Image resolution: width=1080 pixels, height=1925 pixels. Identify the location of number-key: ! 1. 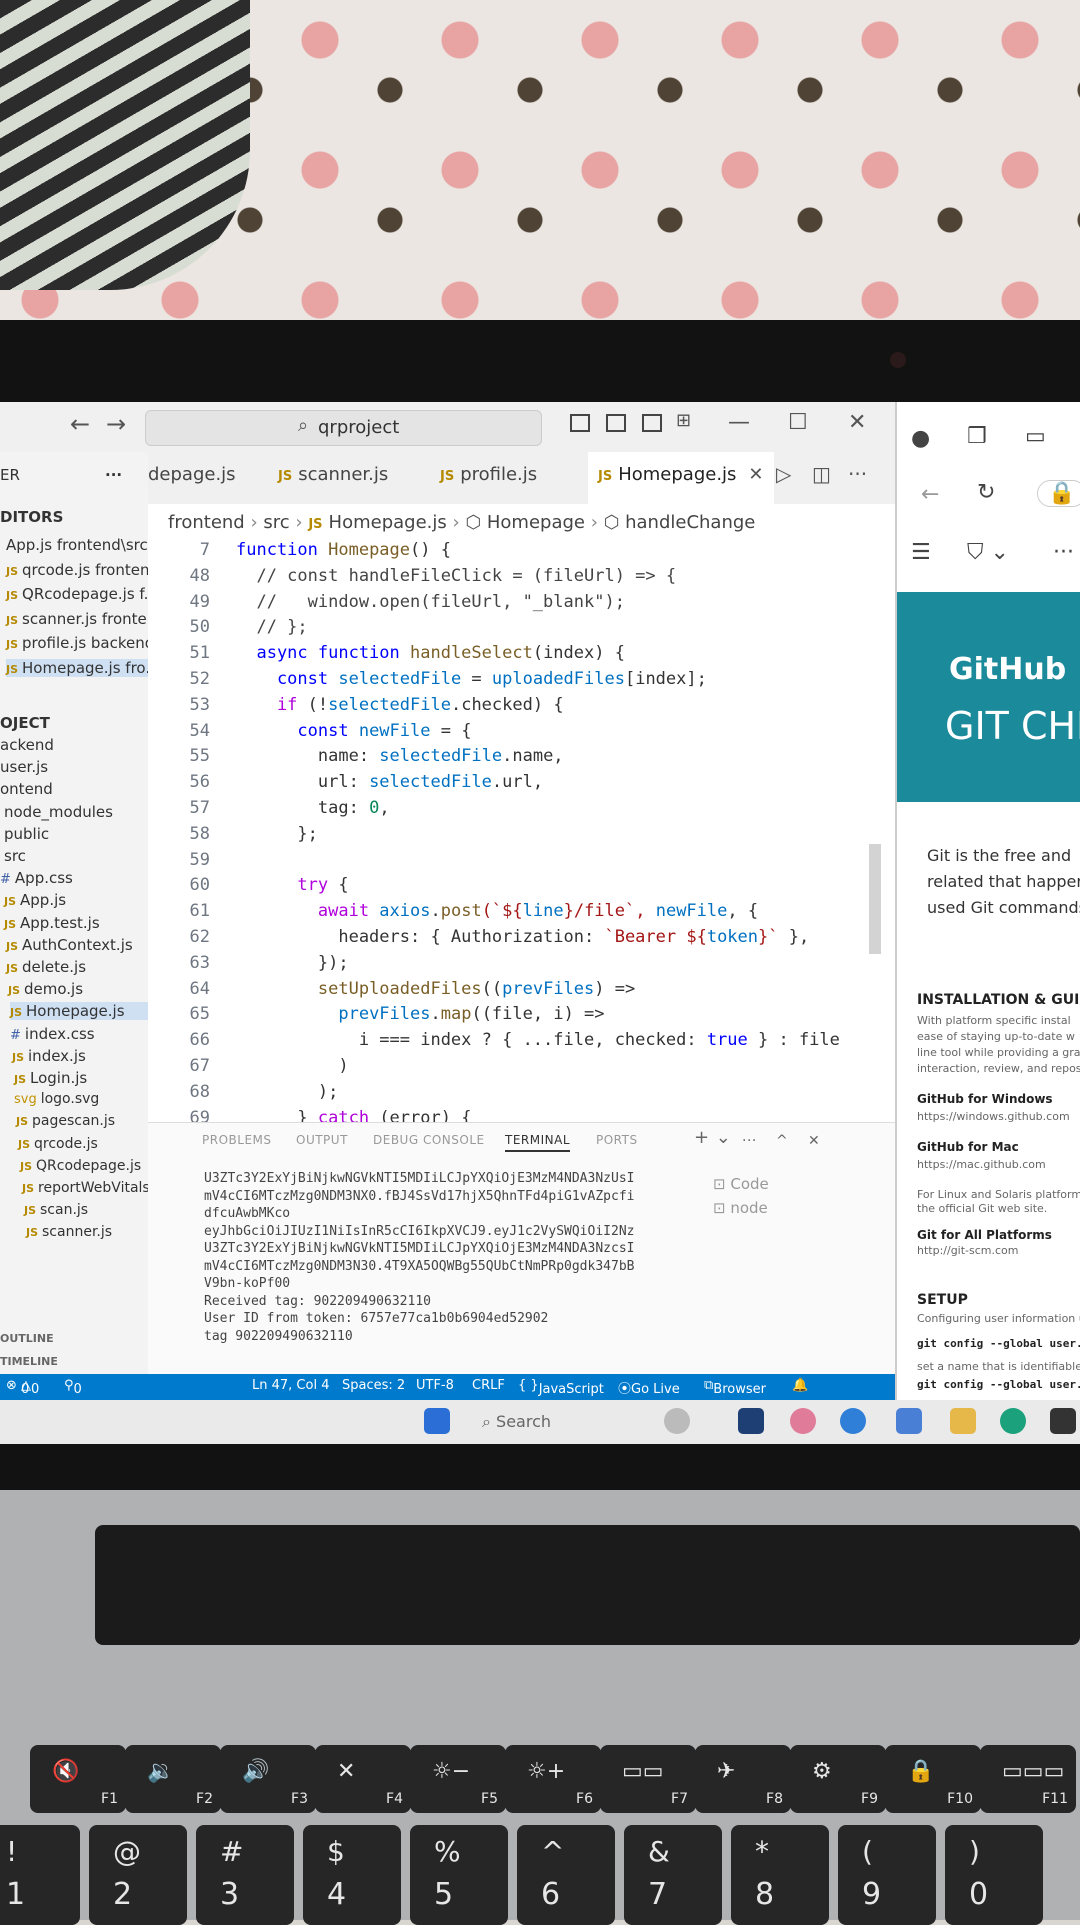
(40, 1875).